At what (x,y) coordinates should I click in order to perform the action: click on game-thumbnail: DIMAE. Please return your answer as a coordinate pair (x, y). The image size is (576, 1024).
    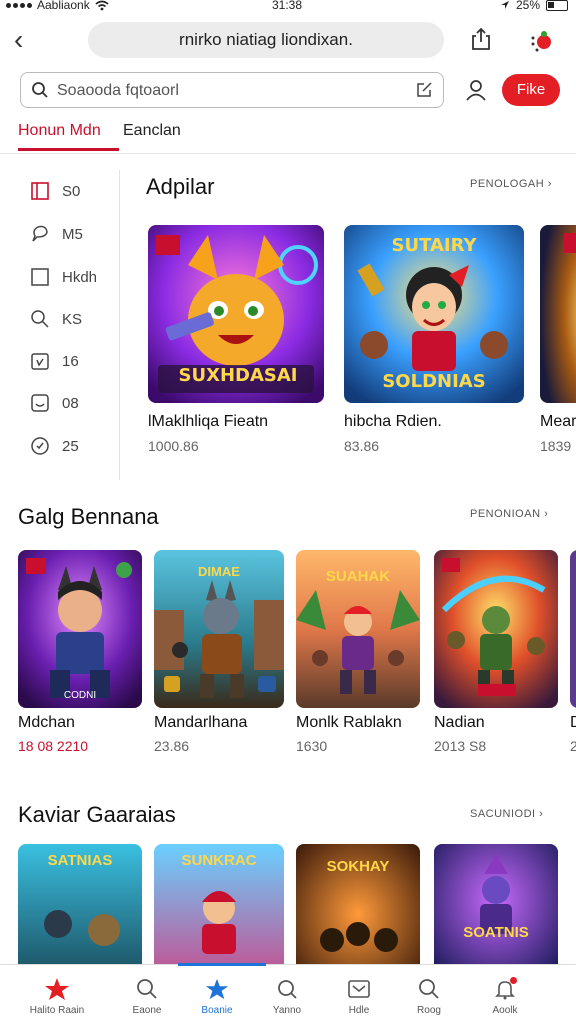
    Looking at the image, I should click on (219, 629).